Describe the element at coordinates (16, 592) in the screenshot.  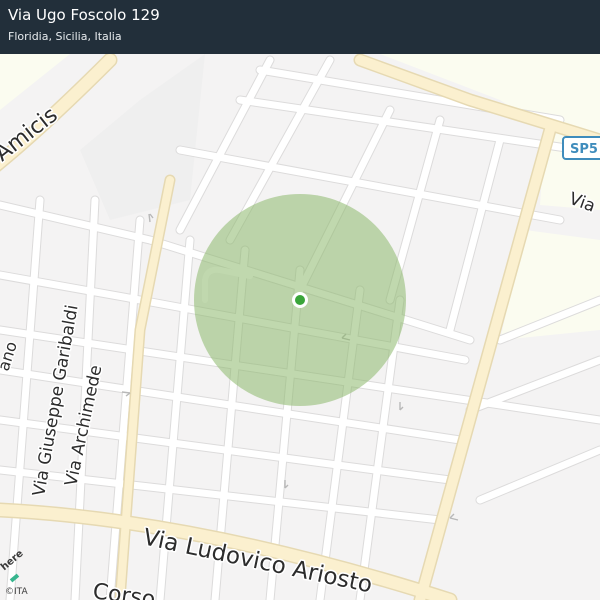
I see `map-copyright: ©ITA` at that location.